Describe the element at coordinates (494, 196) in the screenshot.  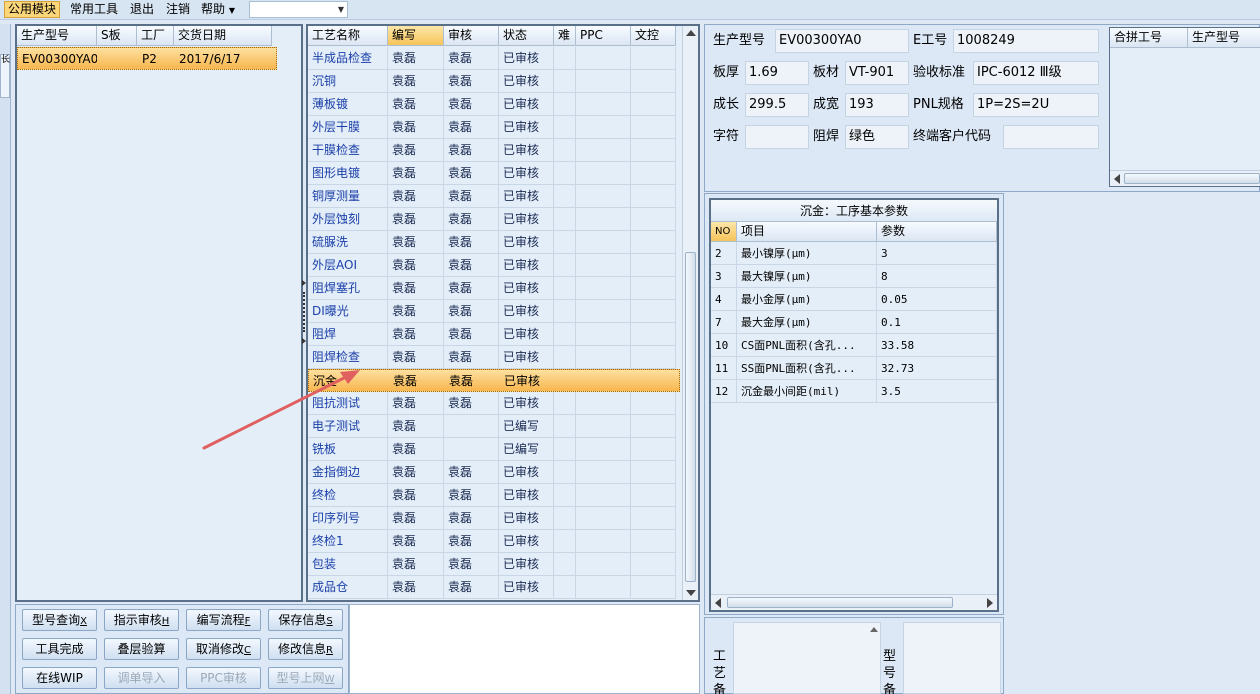
I see `table-row: 铜厚测量 袁磊 袁磊 已审核` at that location.